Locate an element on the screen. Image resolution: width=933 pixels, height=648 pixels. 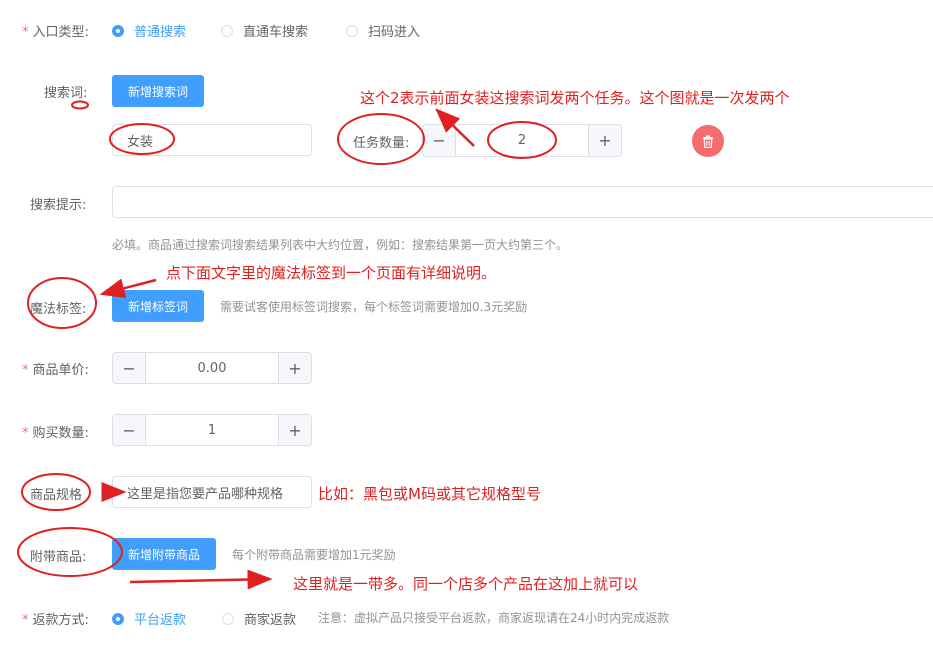
trash-icon is located at coordinates (708, 141).